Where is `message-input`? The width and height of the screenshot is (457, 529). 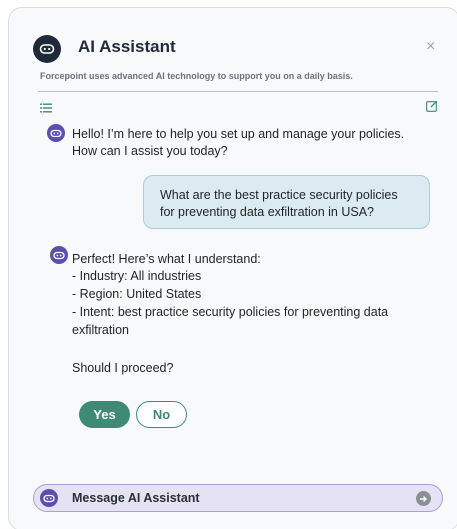 message-input is located at coordinates (237, 498).